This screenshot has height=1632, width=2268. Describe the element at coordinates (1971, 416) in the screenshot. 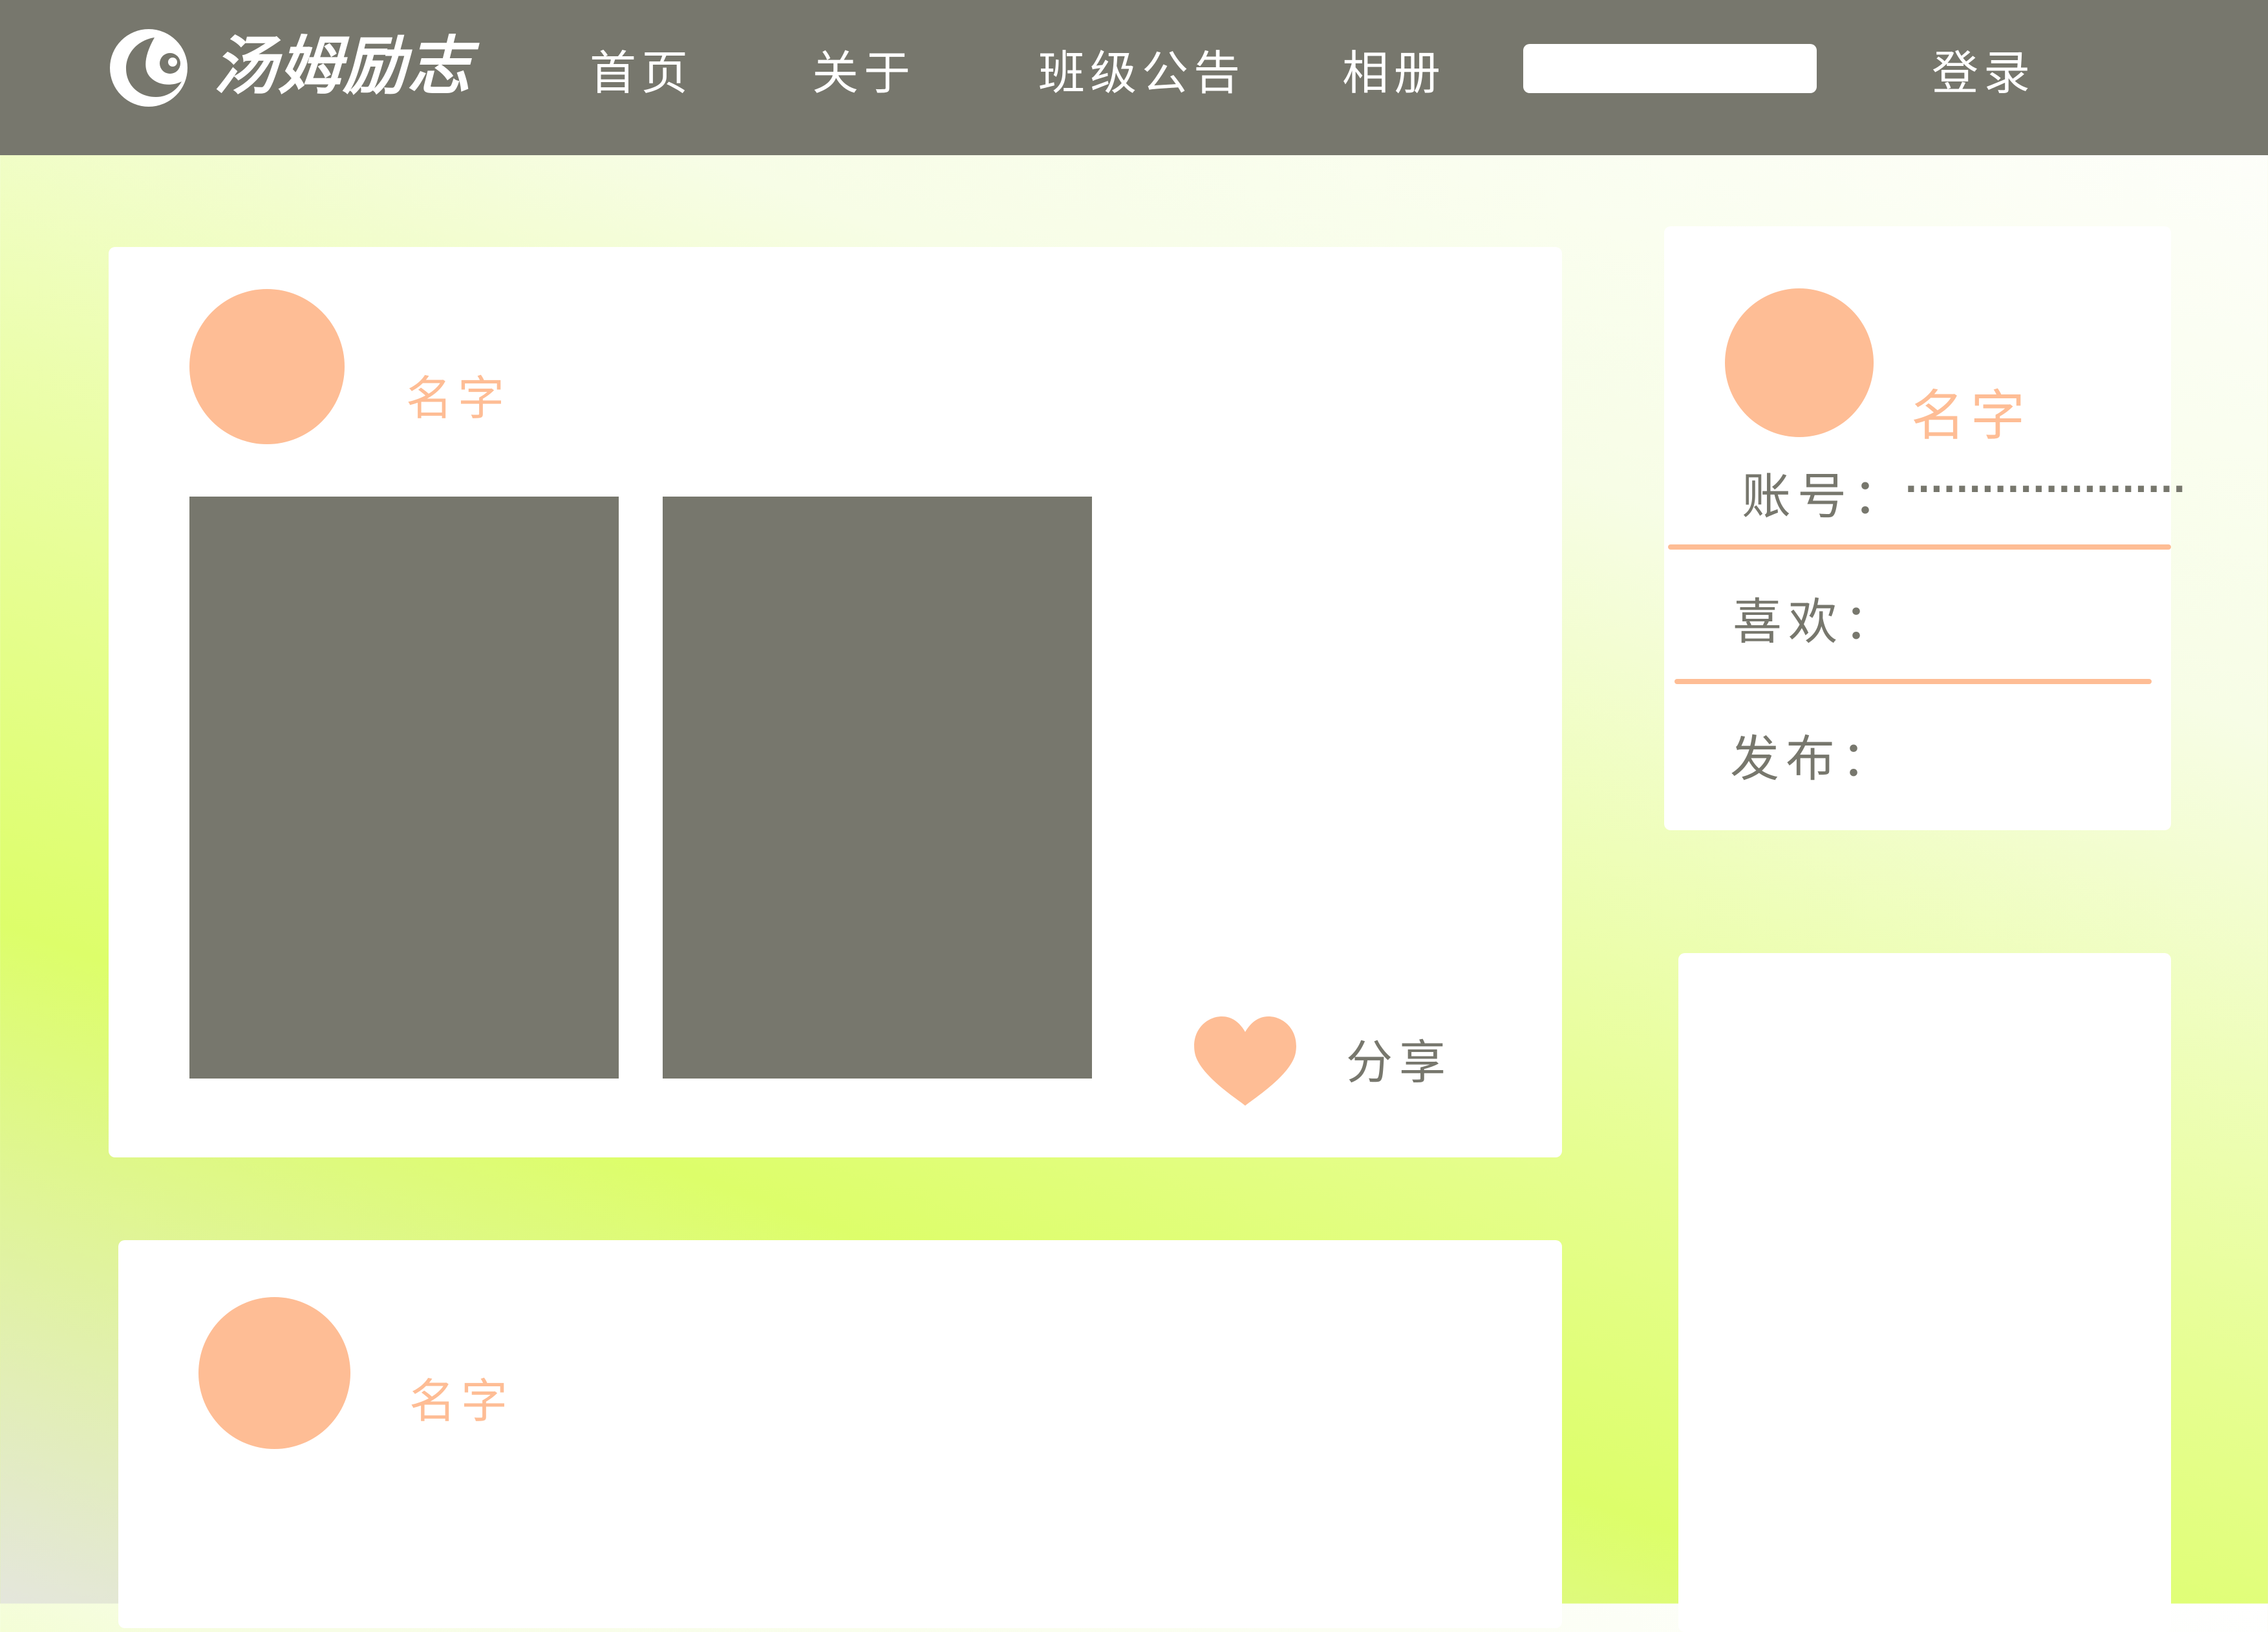

I see `profile-name: 名字` at that location.